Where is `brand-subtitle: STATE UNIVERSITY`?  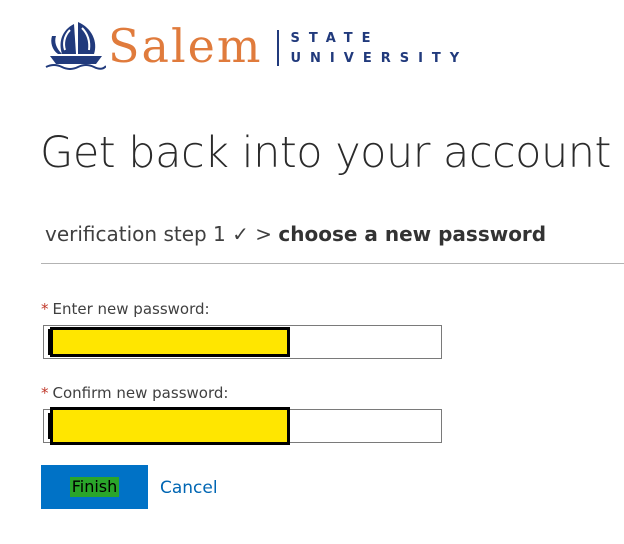 brand-subtitle: STATE UNIVERSITY is located at coordinates (380, 48).